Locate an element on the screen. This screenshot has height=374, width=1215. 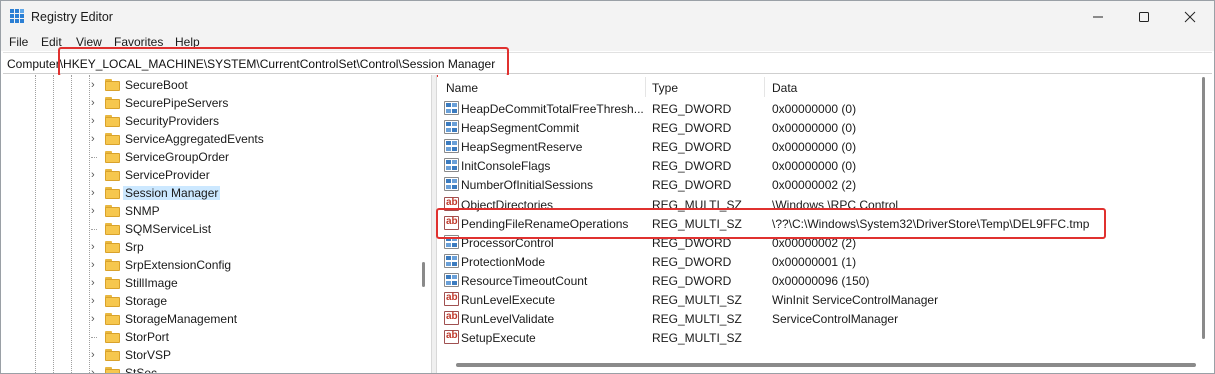
value-row: InitConsoleFlags REG_DWORD 0x00000000 (0) is located at coordinates (818, 165).